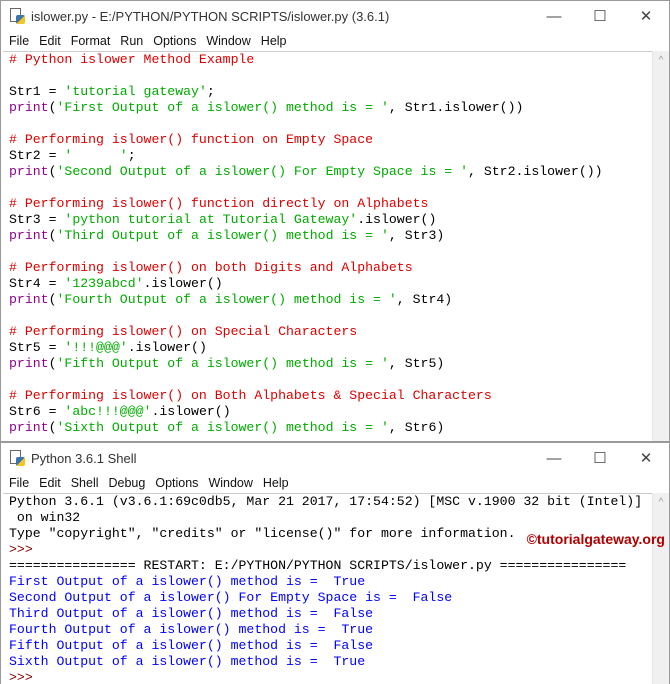 The image size is (670, 684). I want to click on python-file-icon, so click(17, 16).